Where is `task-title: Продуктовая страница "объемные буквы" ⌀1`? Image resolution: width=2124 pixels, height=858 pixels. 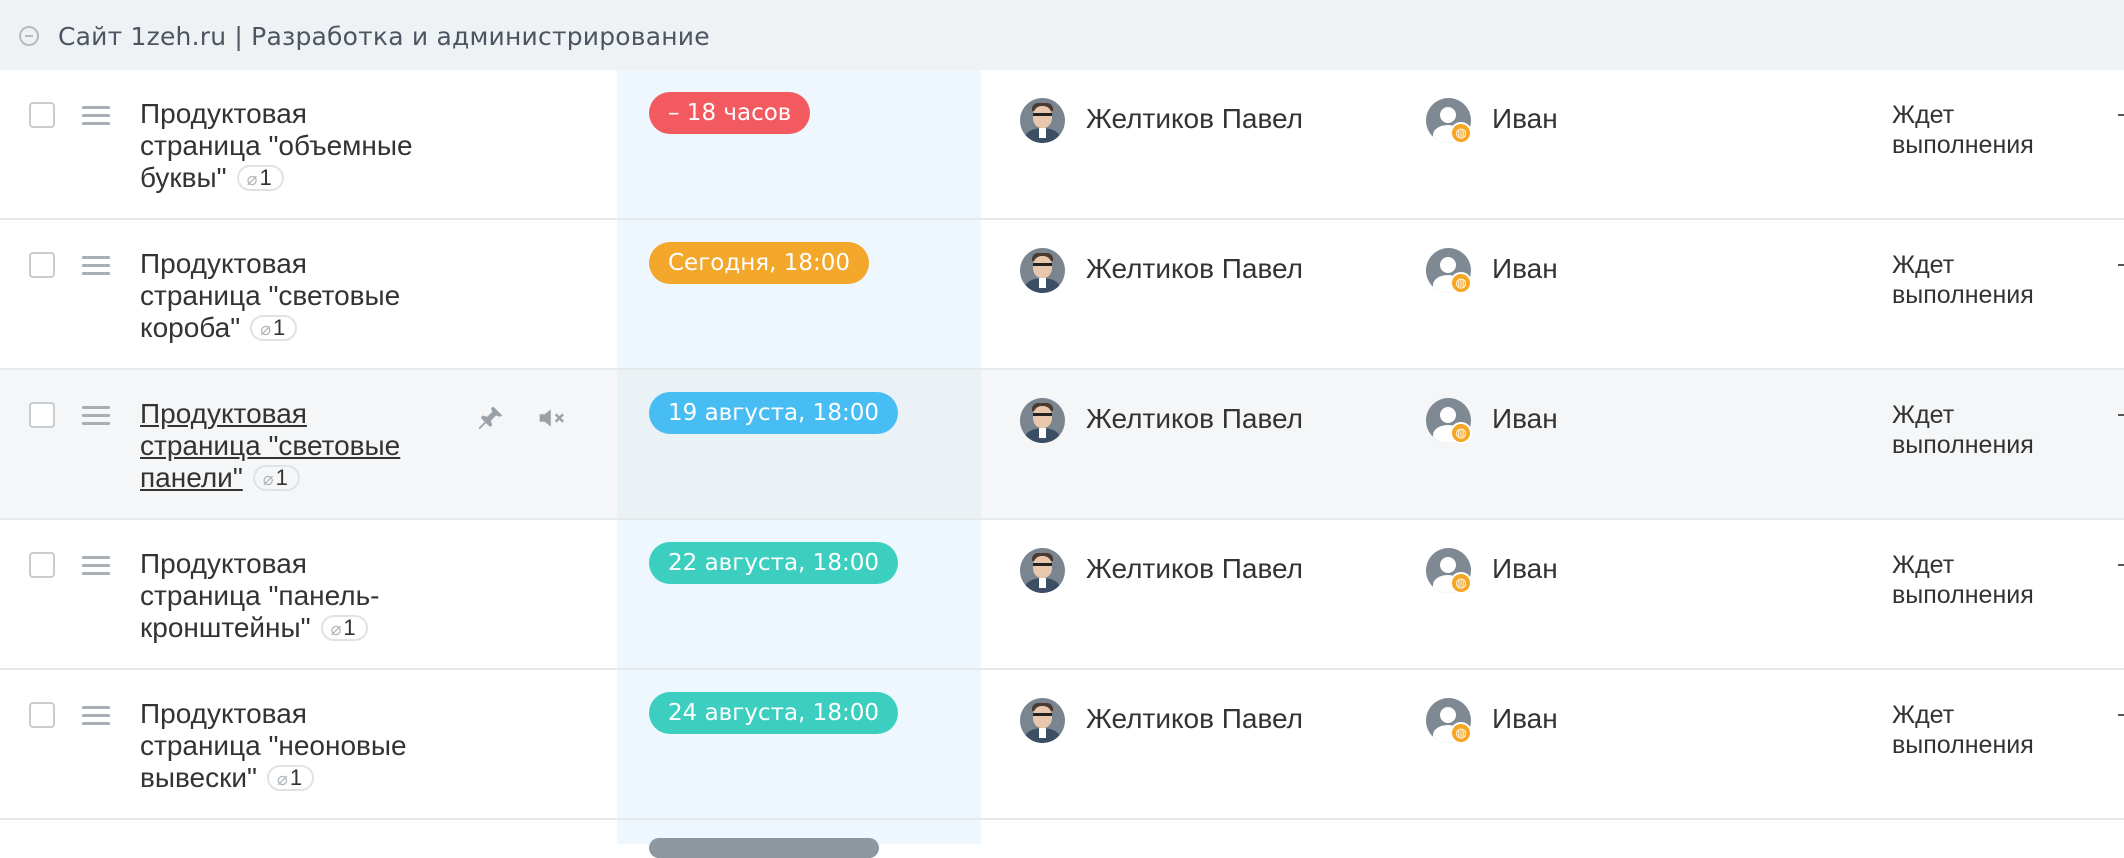 task-title: Продуктовая страница "объемные буквы" ⌀1 is located at coordinates (285, 146).